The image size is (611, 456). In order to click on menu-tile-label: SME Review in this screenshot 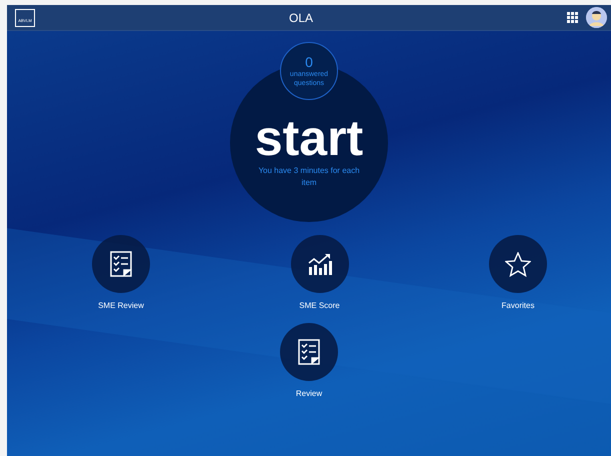, I will do `click(121, 305)`.